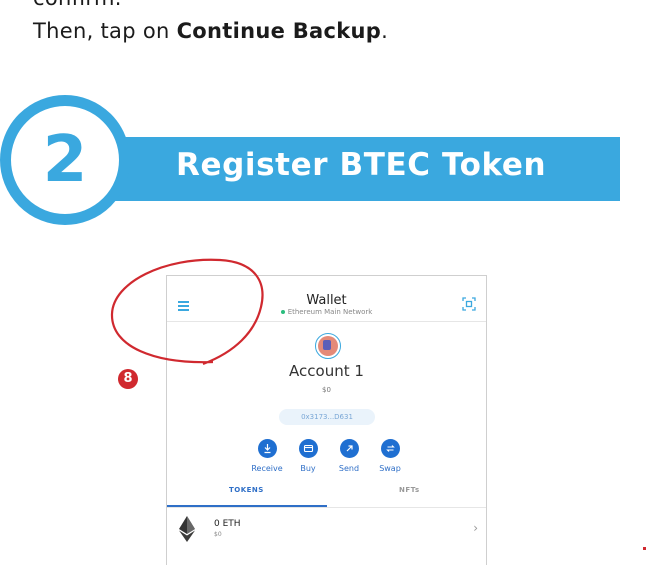 The image size is (650, 565). What do you see at coordinates (282, 312) in the screenshot?
I see `network-status-dot` at bounding box center [282, 312].